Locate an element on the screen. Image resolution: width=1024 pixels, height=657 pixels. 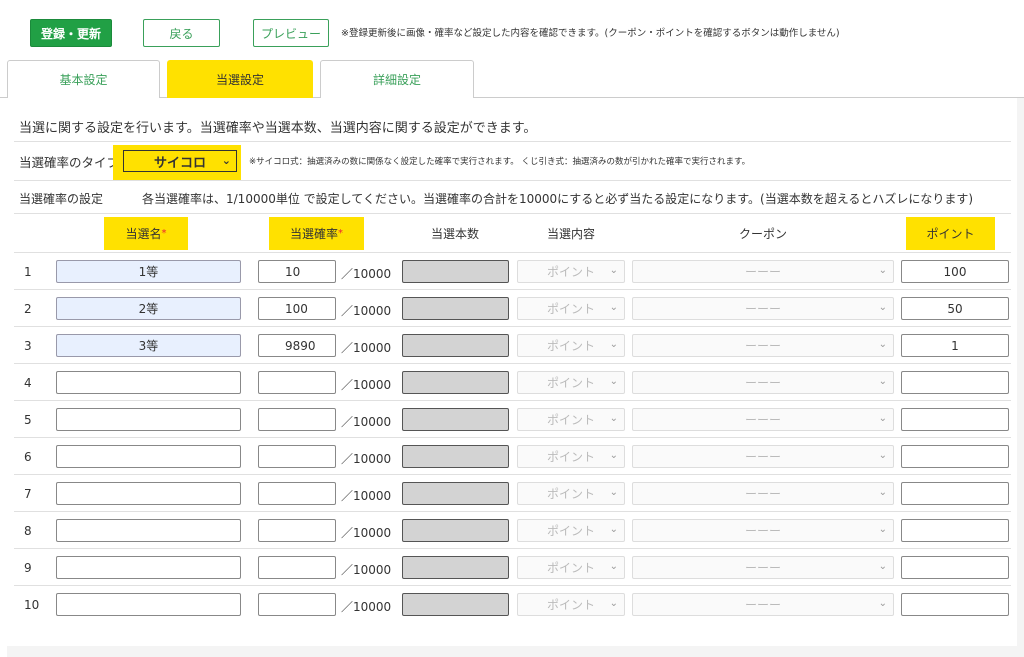
table-row: 6 ／10000 ポイント ⌄ ーーー ⌄ is located at coordinates (512, 455).